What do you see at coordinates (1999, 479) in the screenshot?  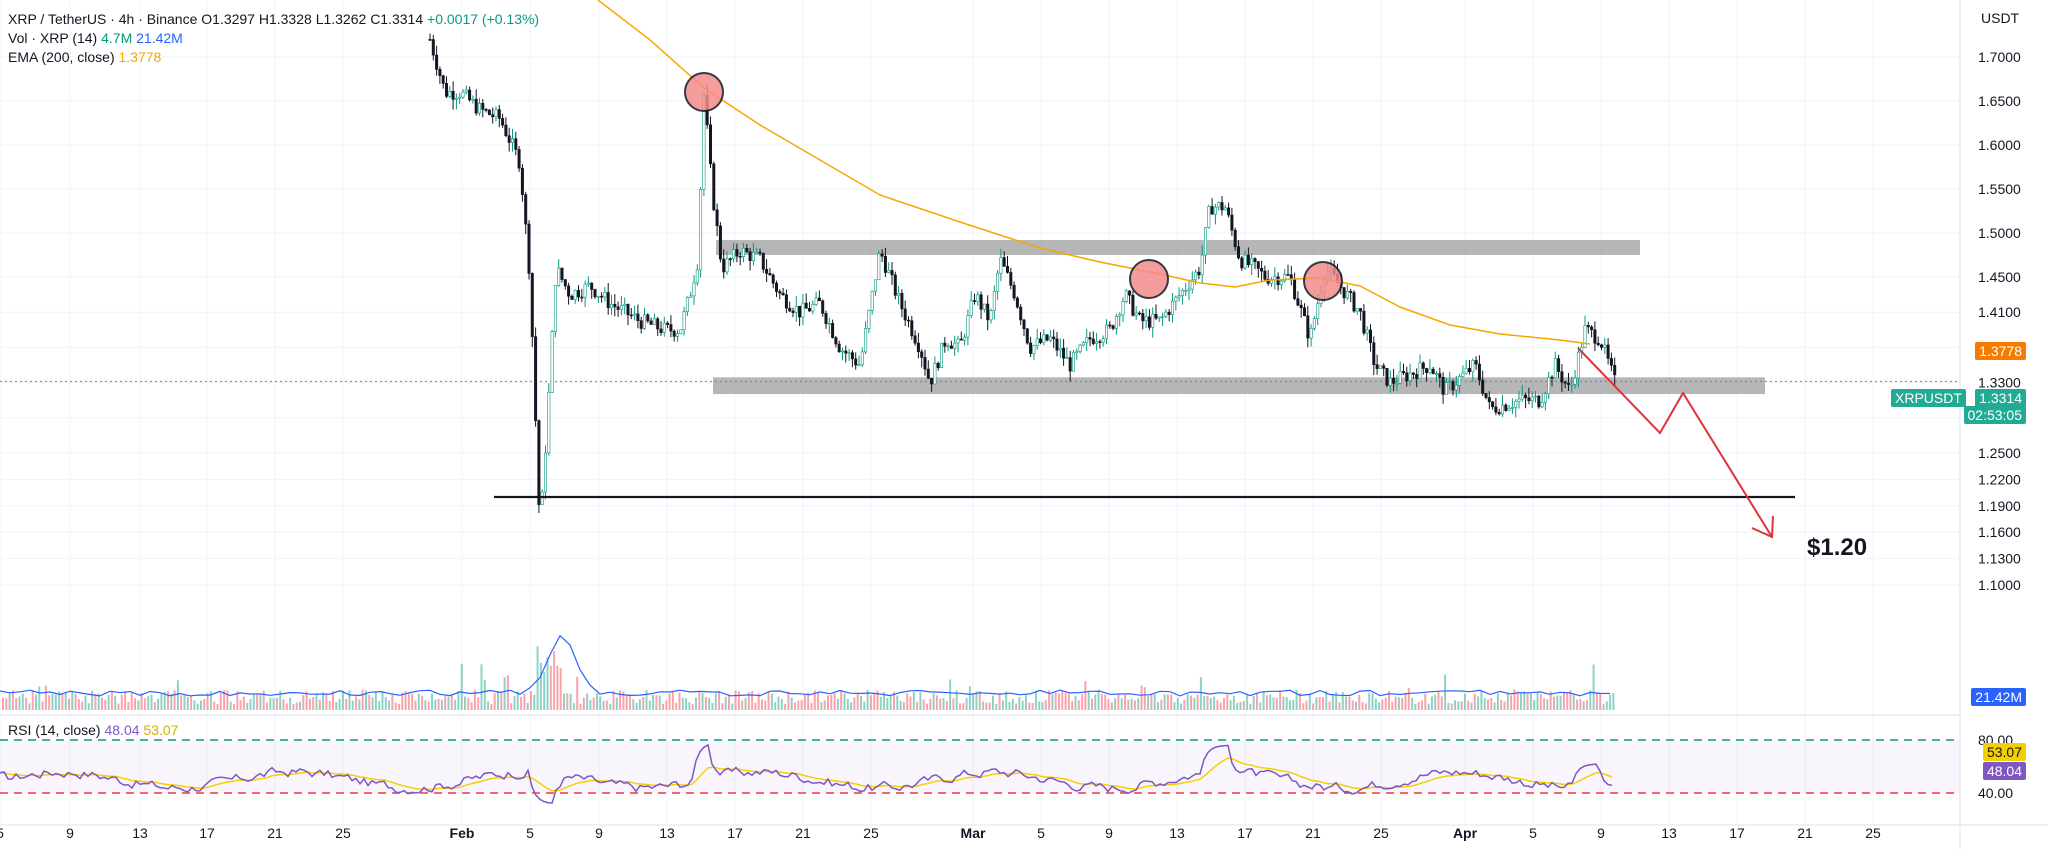 I see `price-tick-label: 1.2200` at bounding box center [1999, 479].